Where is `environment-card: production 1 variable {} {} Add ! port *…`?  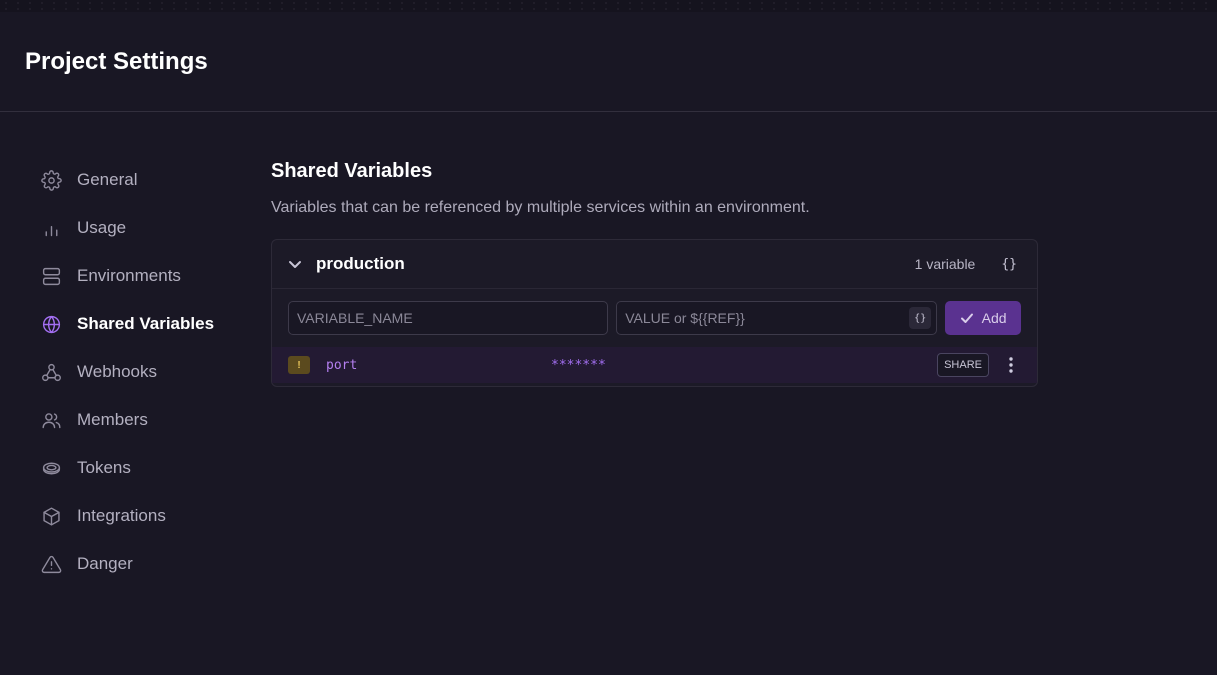
environment-card: production 1 variable {} {} Add ! port *… is located at coordinates (654, 313).